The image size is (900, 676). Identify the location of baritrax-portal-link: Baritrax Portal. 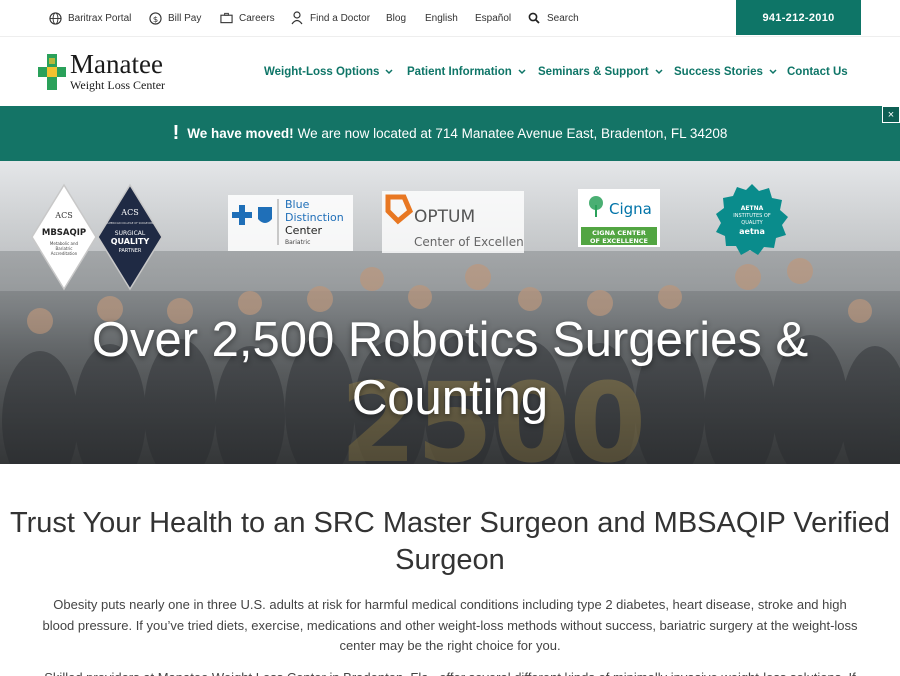
(89, 18).